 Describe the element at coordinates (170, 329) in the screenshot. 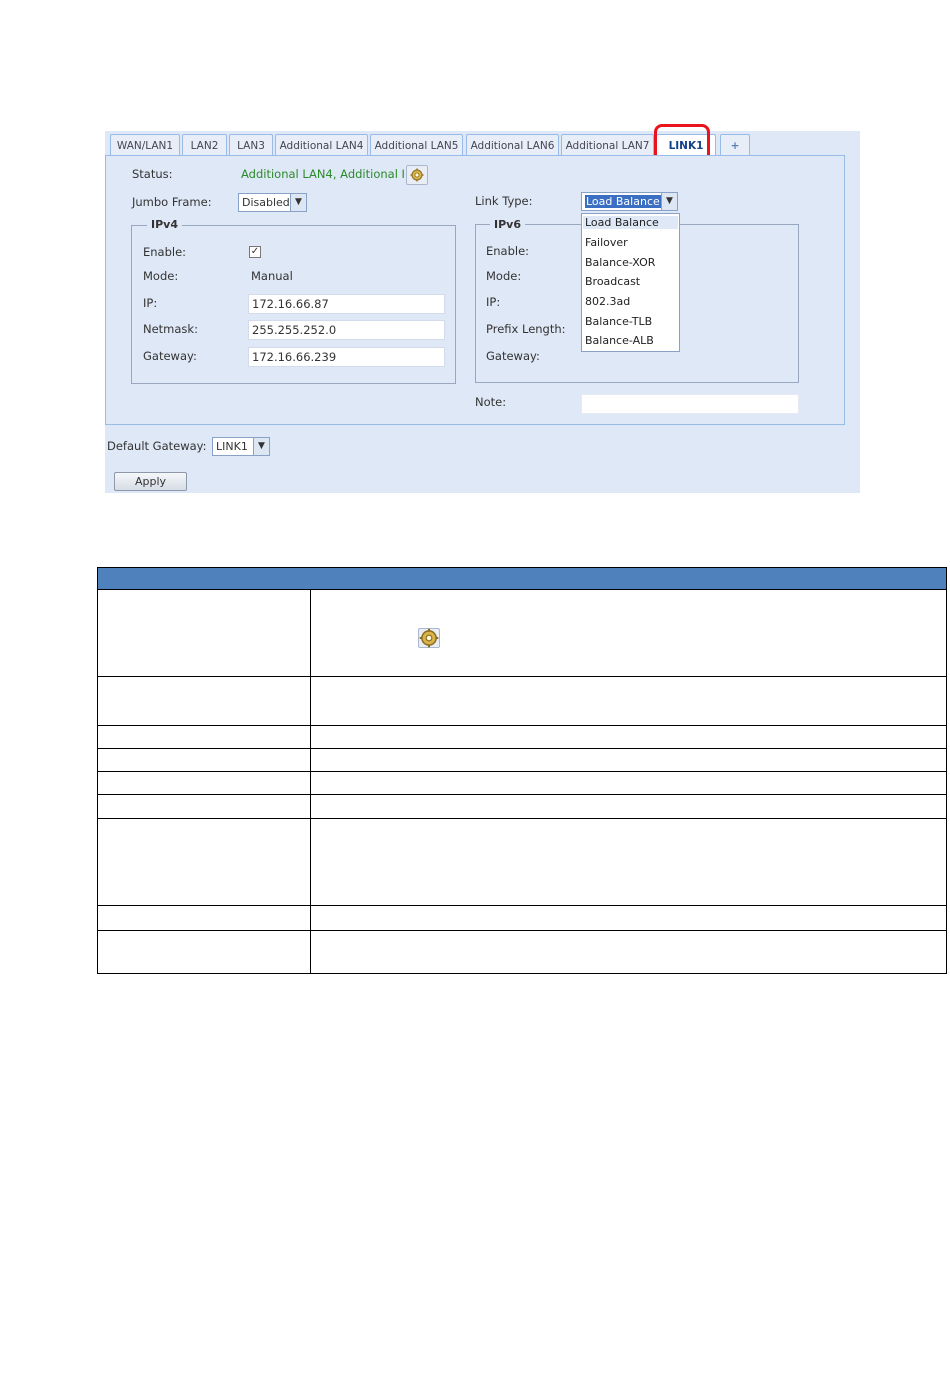

I see `ipv4-netmask-label: Netmask:` at that location.